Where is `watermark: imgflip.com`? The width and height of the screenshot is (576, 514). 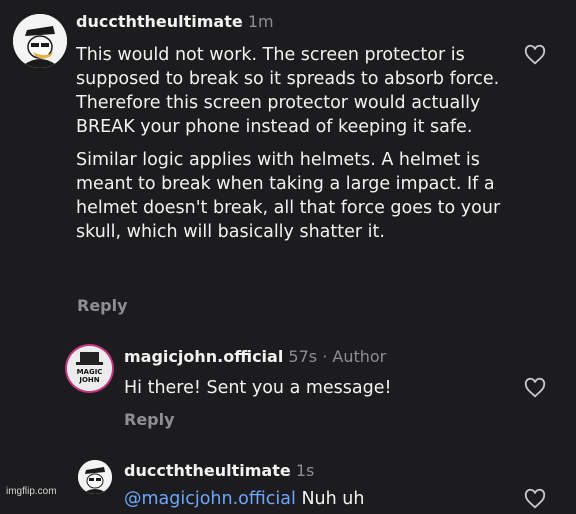 watermark: imgflip.com is located at coordinates (31, 491).